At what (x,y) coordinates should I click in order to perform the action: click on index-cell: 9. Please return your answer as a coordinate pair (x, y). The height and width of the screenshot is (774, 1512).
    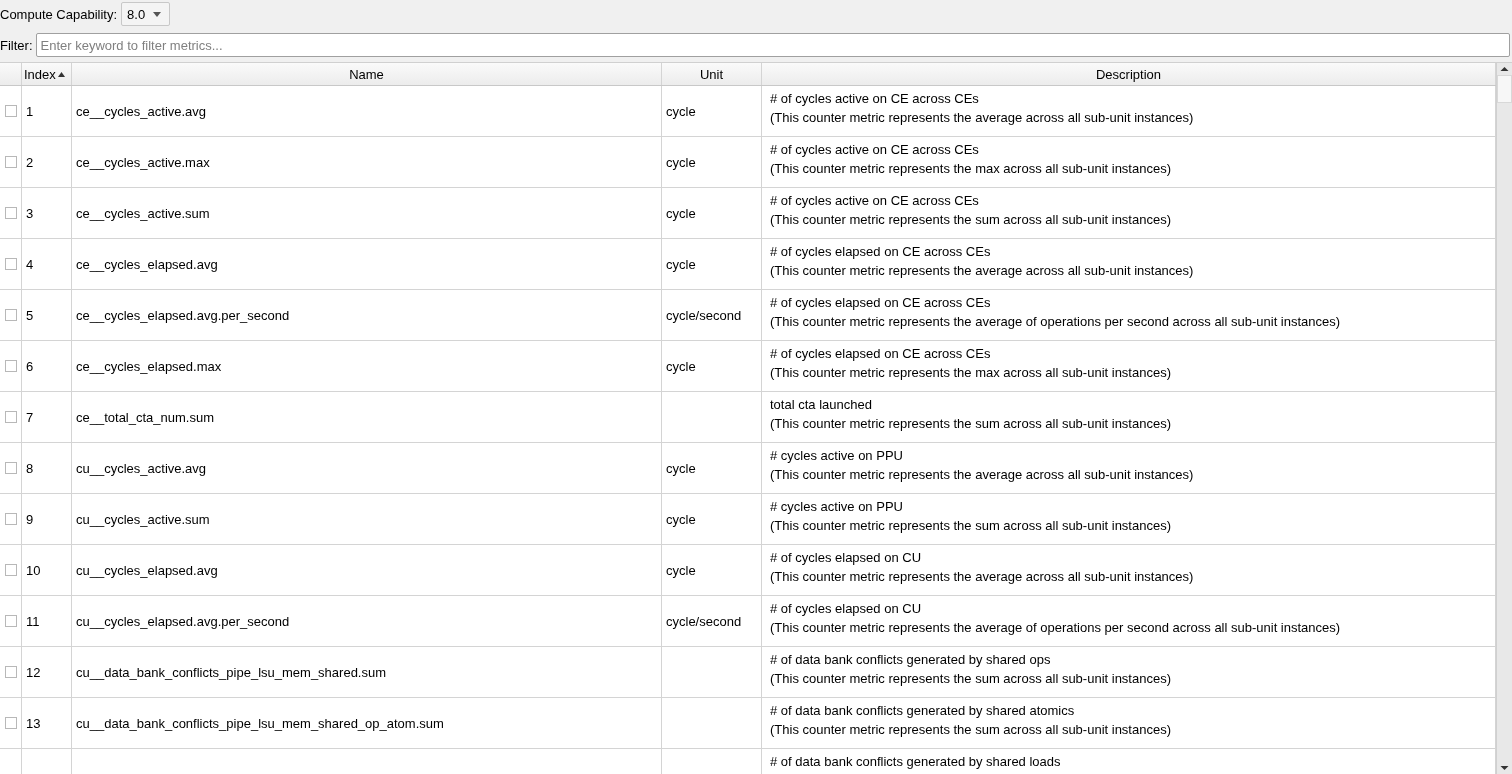
    Looking at the image, I should click on (30, 519).